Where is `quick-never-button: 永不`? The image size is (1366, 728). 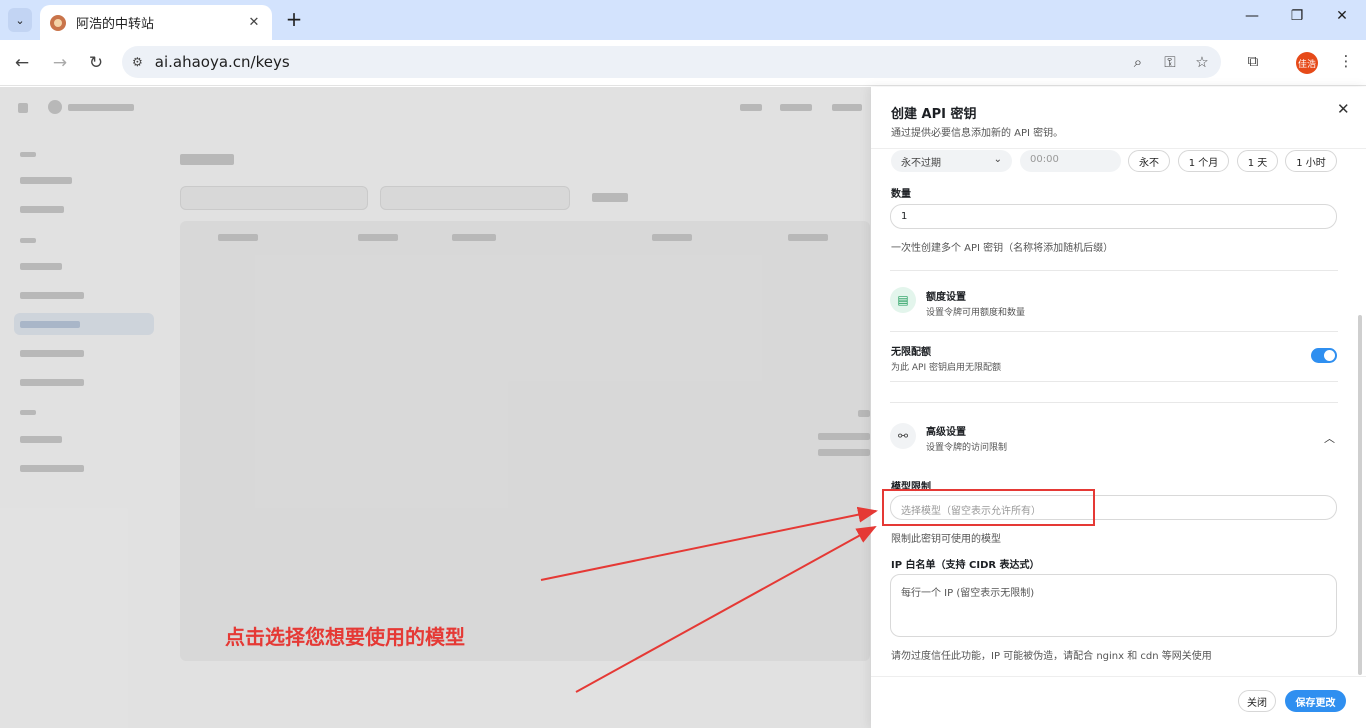
quick-never-button: 永不 is located at coordinates (1149, 161).